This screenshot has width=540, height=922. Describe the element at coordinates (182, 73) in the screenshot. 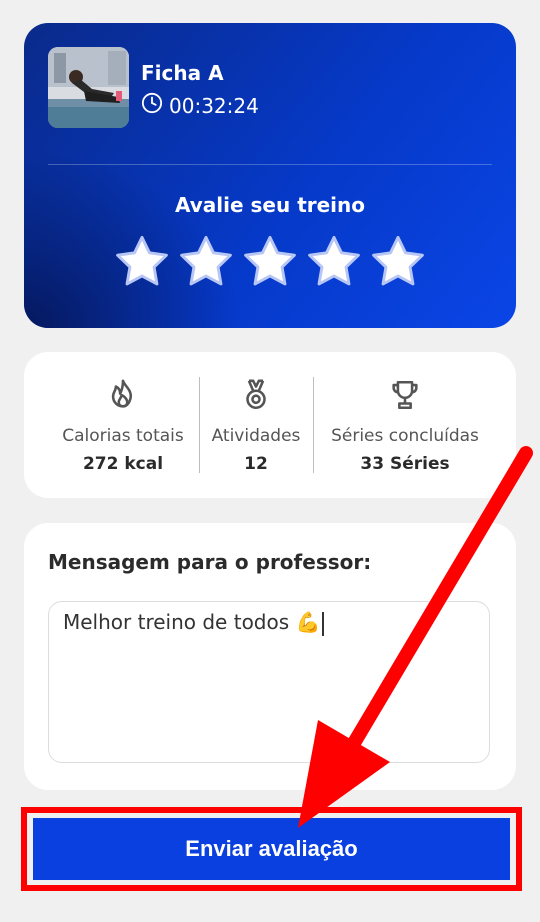

I see `workout-name: Ficha A` at that location.